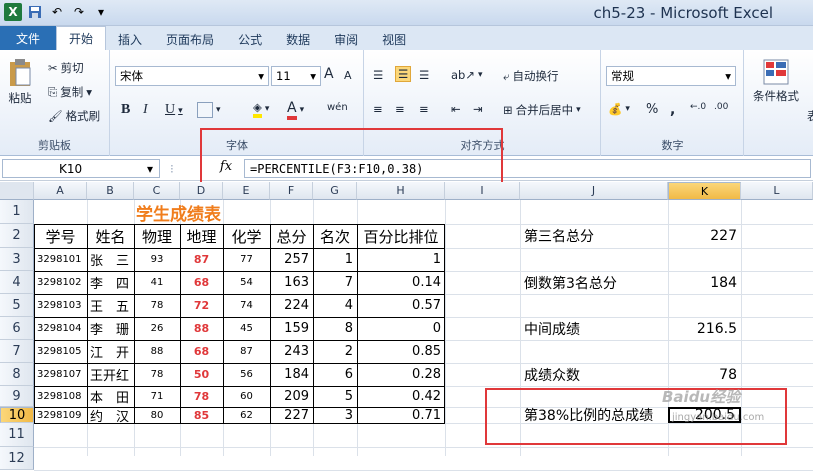  Describe the element at coordinates (704, 191) in the screenshot. I see `column-header-k: K` at that location.